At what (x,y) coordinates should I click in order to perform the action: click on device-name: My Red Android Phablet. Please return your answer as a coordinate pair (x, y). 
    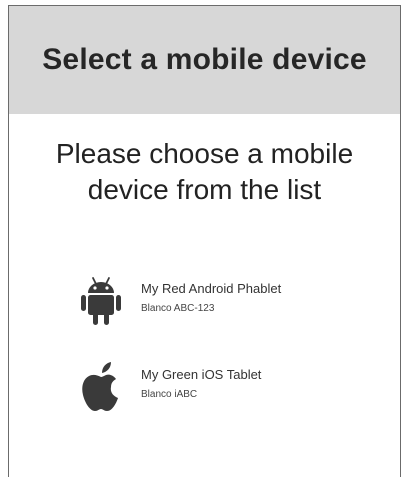
    Looking at the image, I should click on (211, 288).